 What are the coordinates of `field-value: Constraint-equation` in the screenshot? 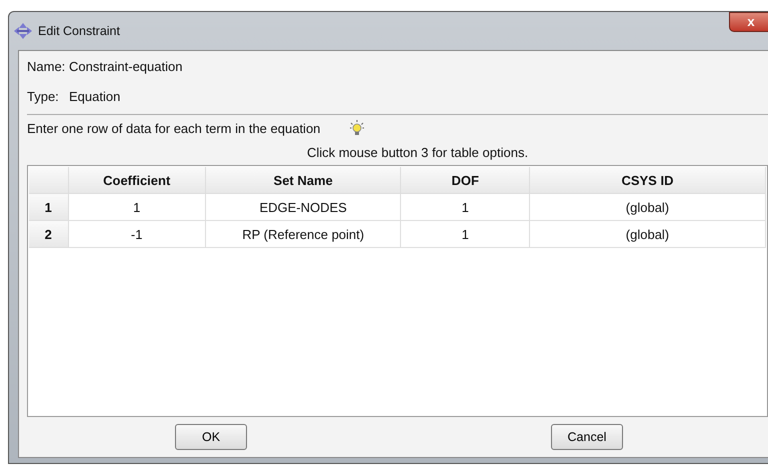 It's located at (125, 66).